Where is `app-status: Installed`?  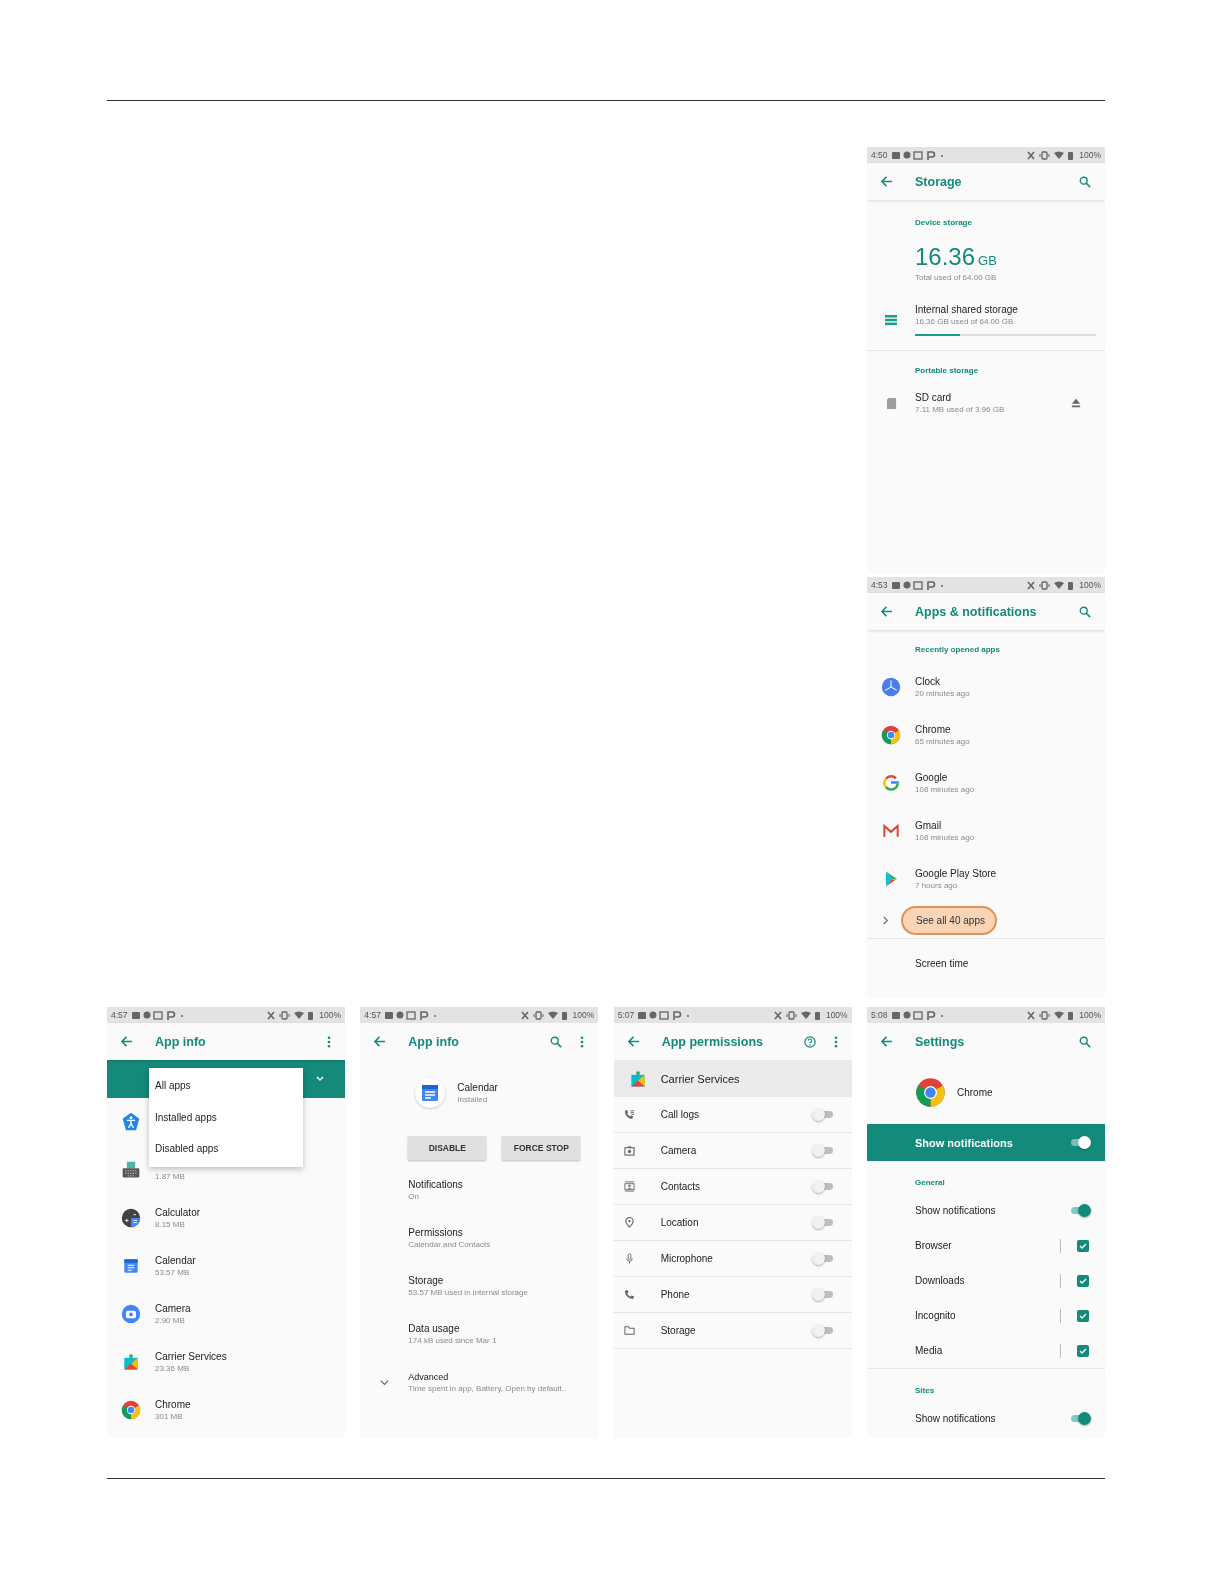
app-status: Installed is located at coordinates (473, 1099).